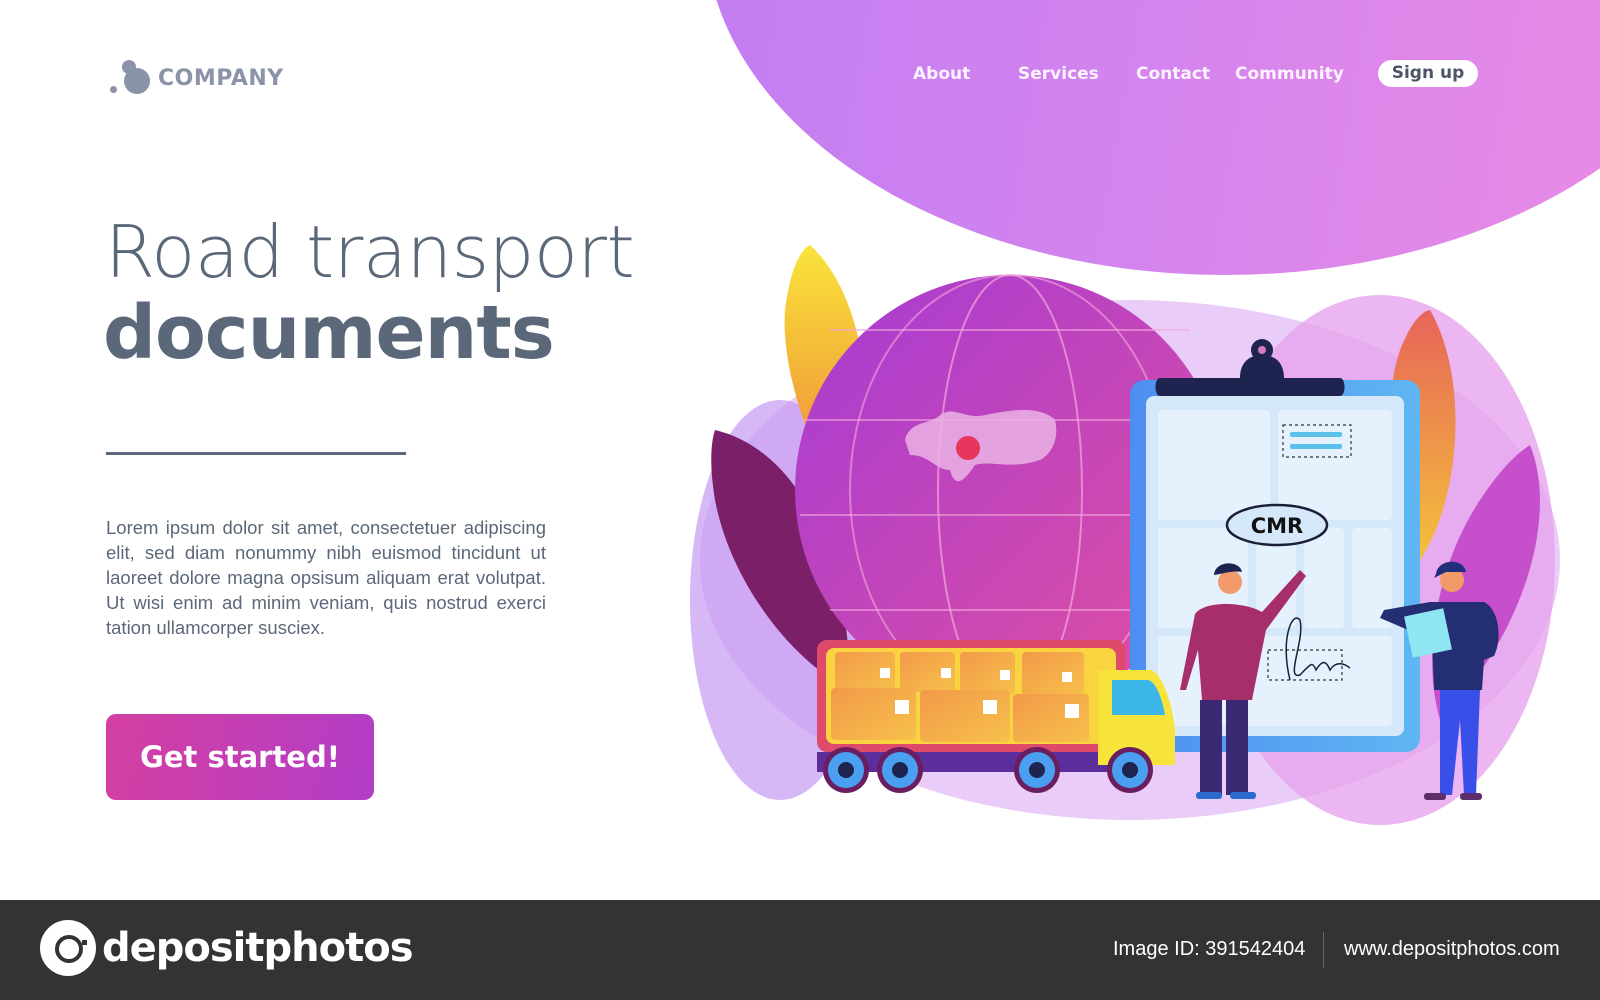  I want to click on depositphotos-brand-text: depositphotos, so click(258, 948).